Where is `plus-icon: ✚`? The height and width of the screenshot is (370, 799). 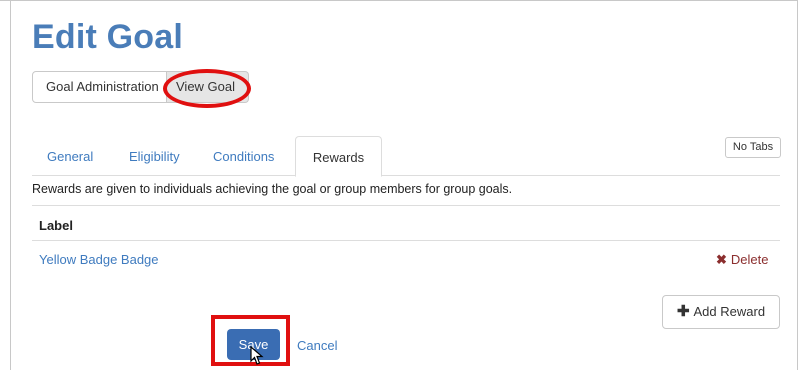 plus-icon: ✚ is located at coordinates (683, 311).